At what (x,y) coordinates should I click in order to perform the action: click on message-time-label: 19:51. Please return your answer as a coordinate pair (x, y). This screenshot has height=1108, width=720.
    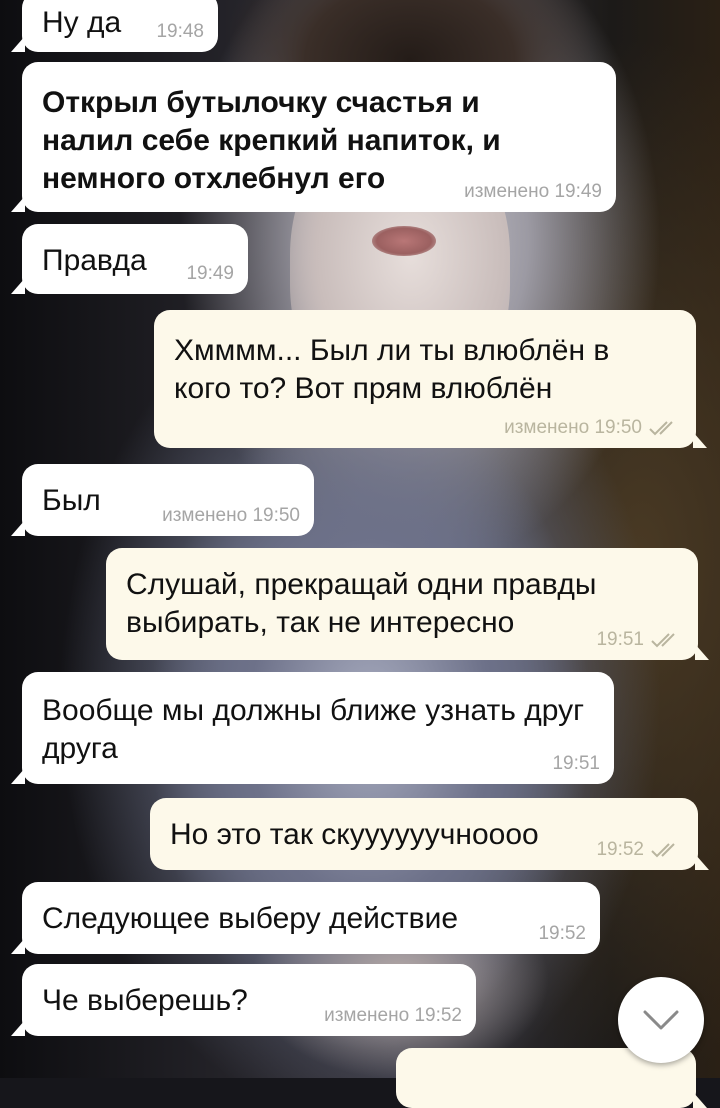
    Looking at the image, I should click on (620, 639).